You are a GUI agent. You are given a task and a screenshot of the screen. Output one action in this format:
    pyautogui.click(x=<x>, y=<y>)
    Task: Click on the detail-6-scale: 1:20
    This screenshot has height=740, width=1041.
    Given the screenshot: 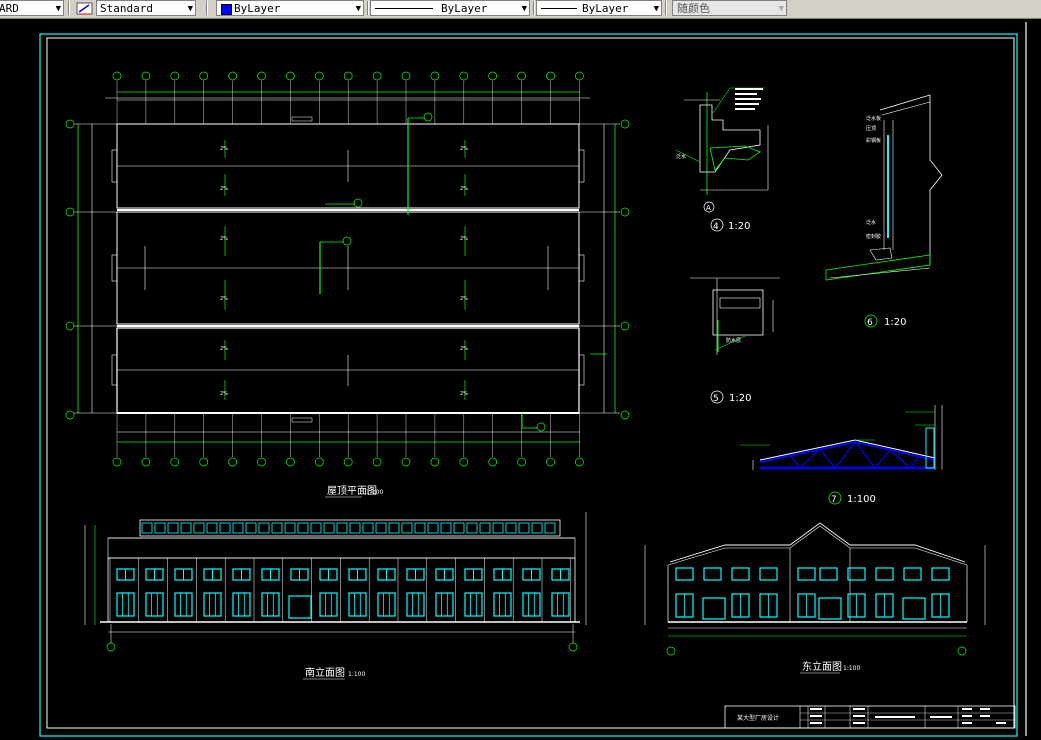 What is the action you would take?
    pyautogui.click(x=895, y=322)
    